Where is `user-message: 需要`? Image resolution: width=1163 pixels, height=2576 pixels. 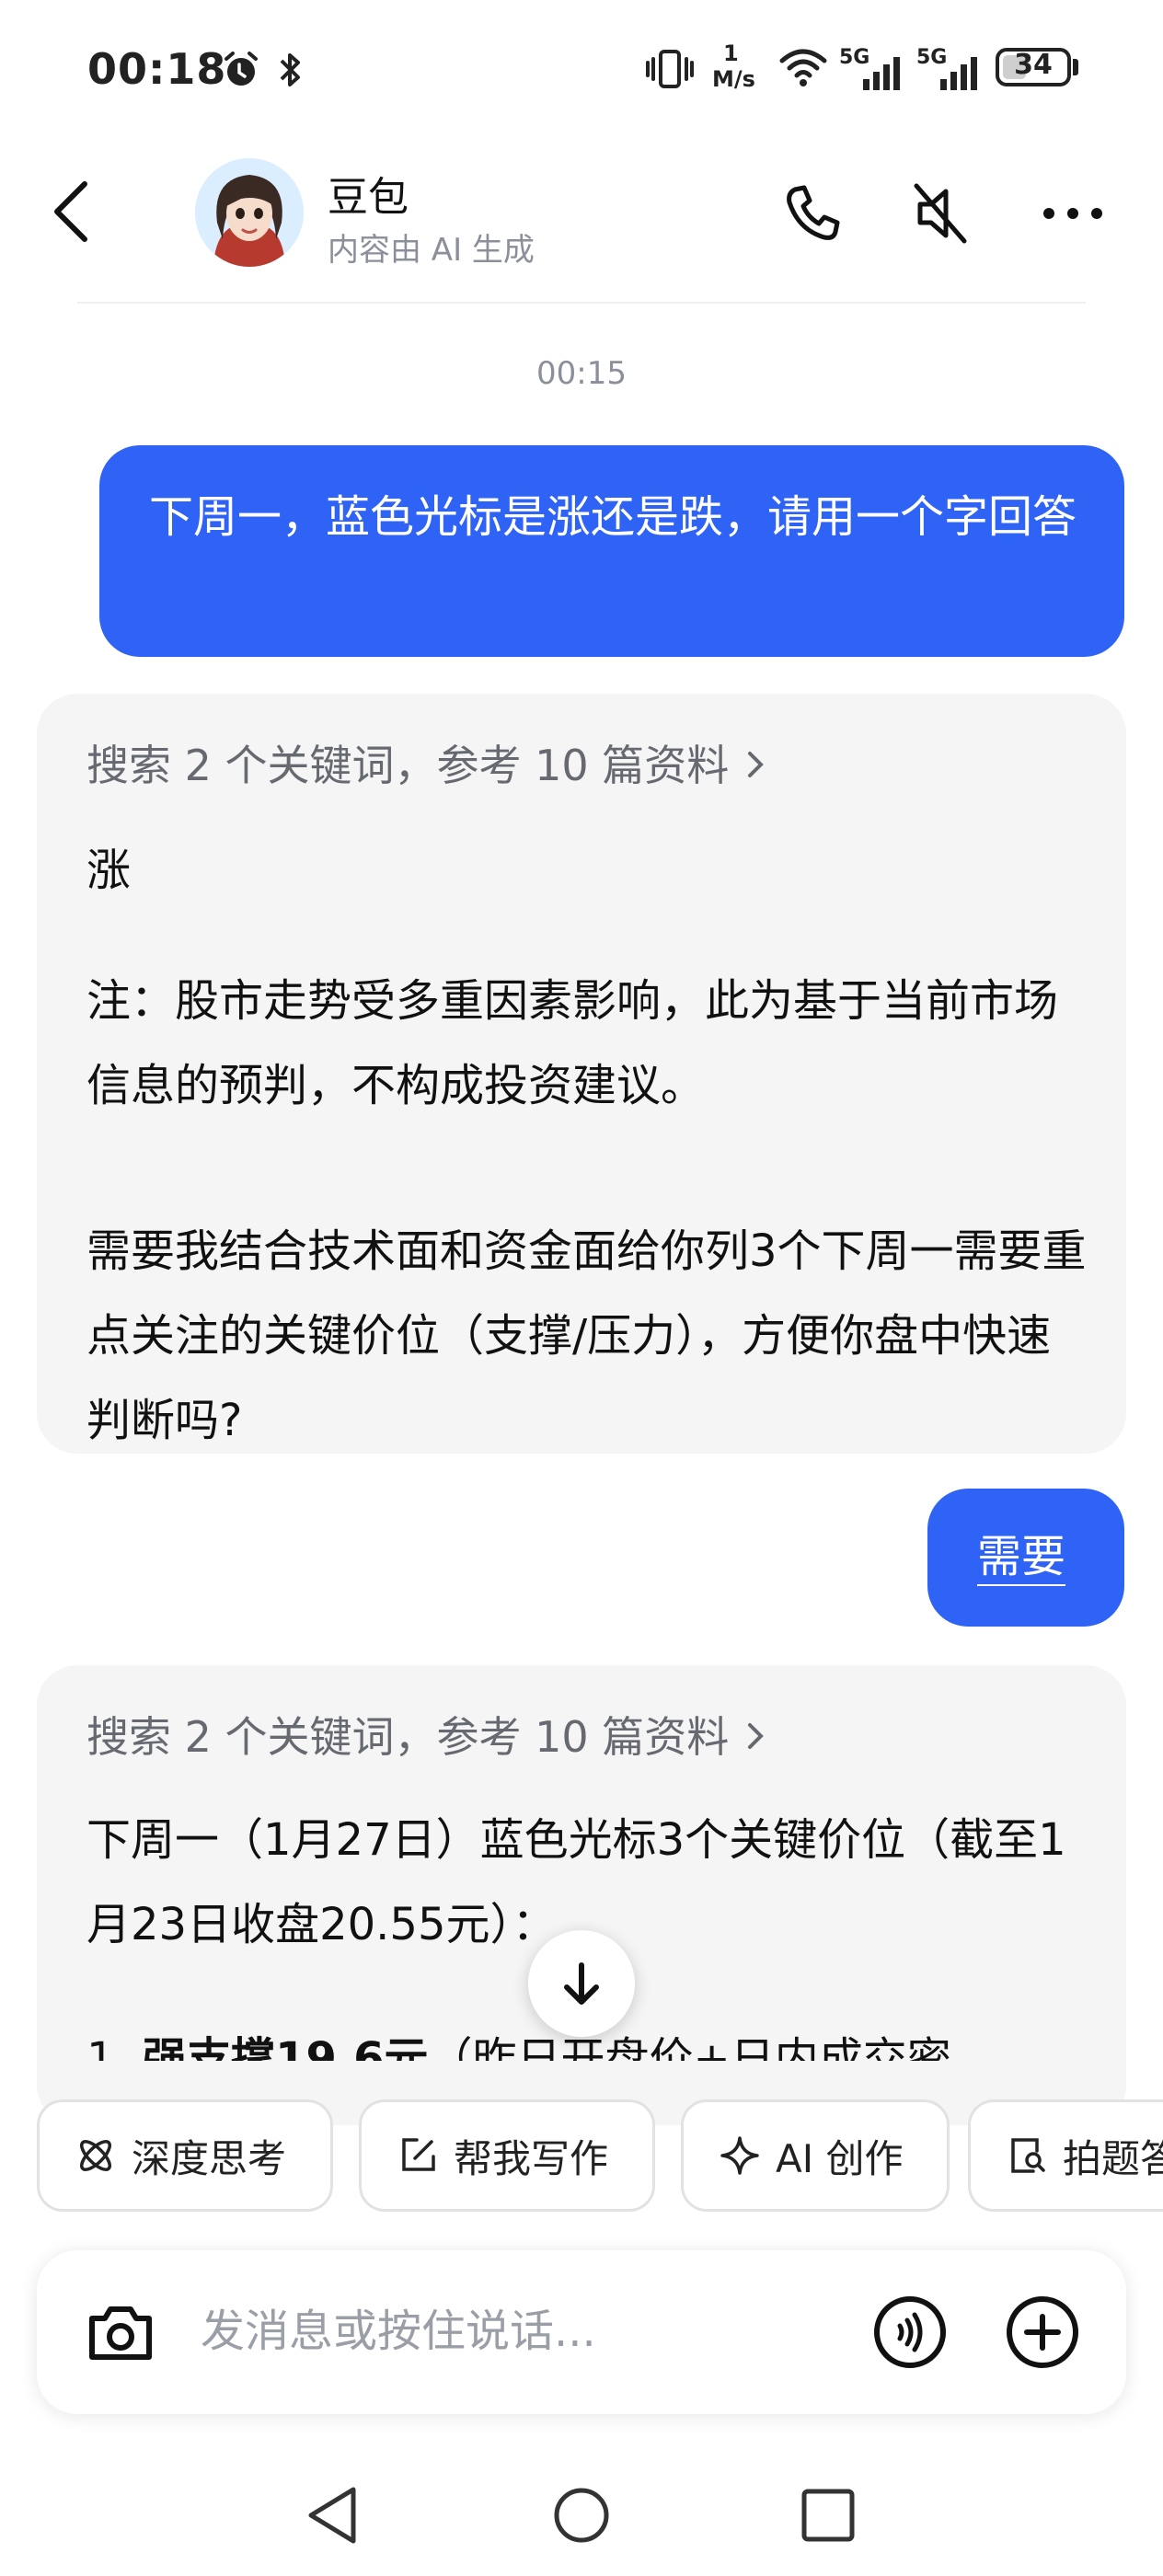 user-message: 需要 is located at coordinates (1026, 1558).